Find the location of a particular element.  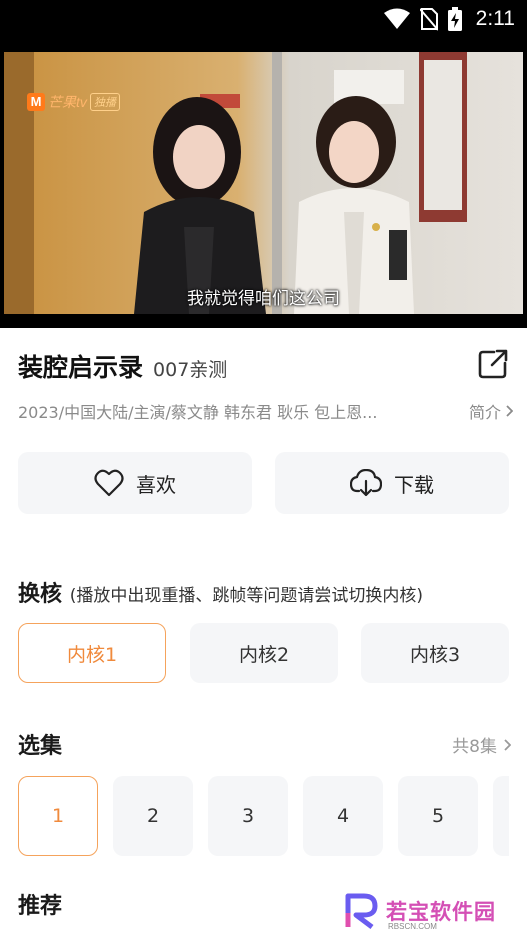

title-row: 装腔启示录 007亲测 is located at coordinates (263, 366).